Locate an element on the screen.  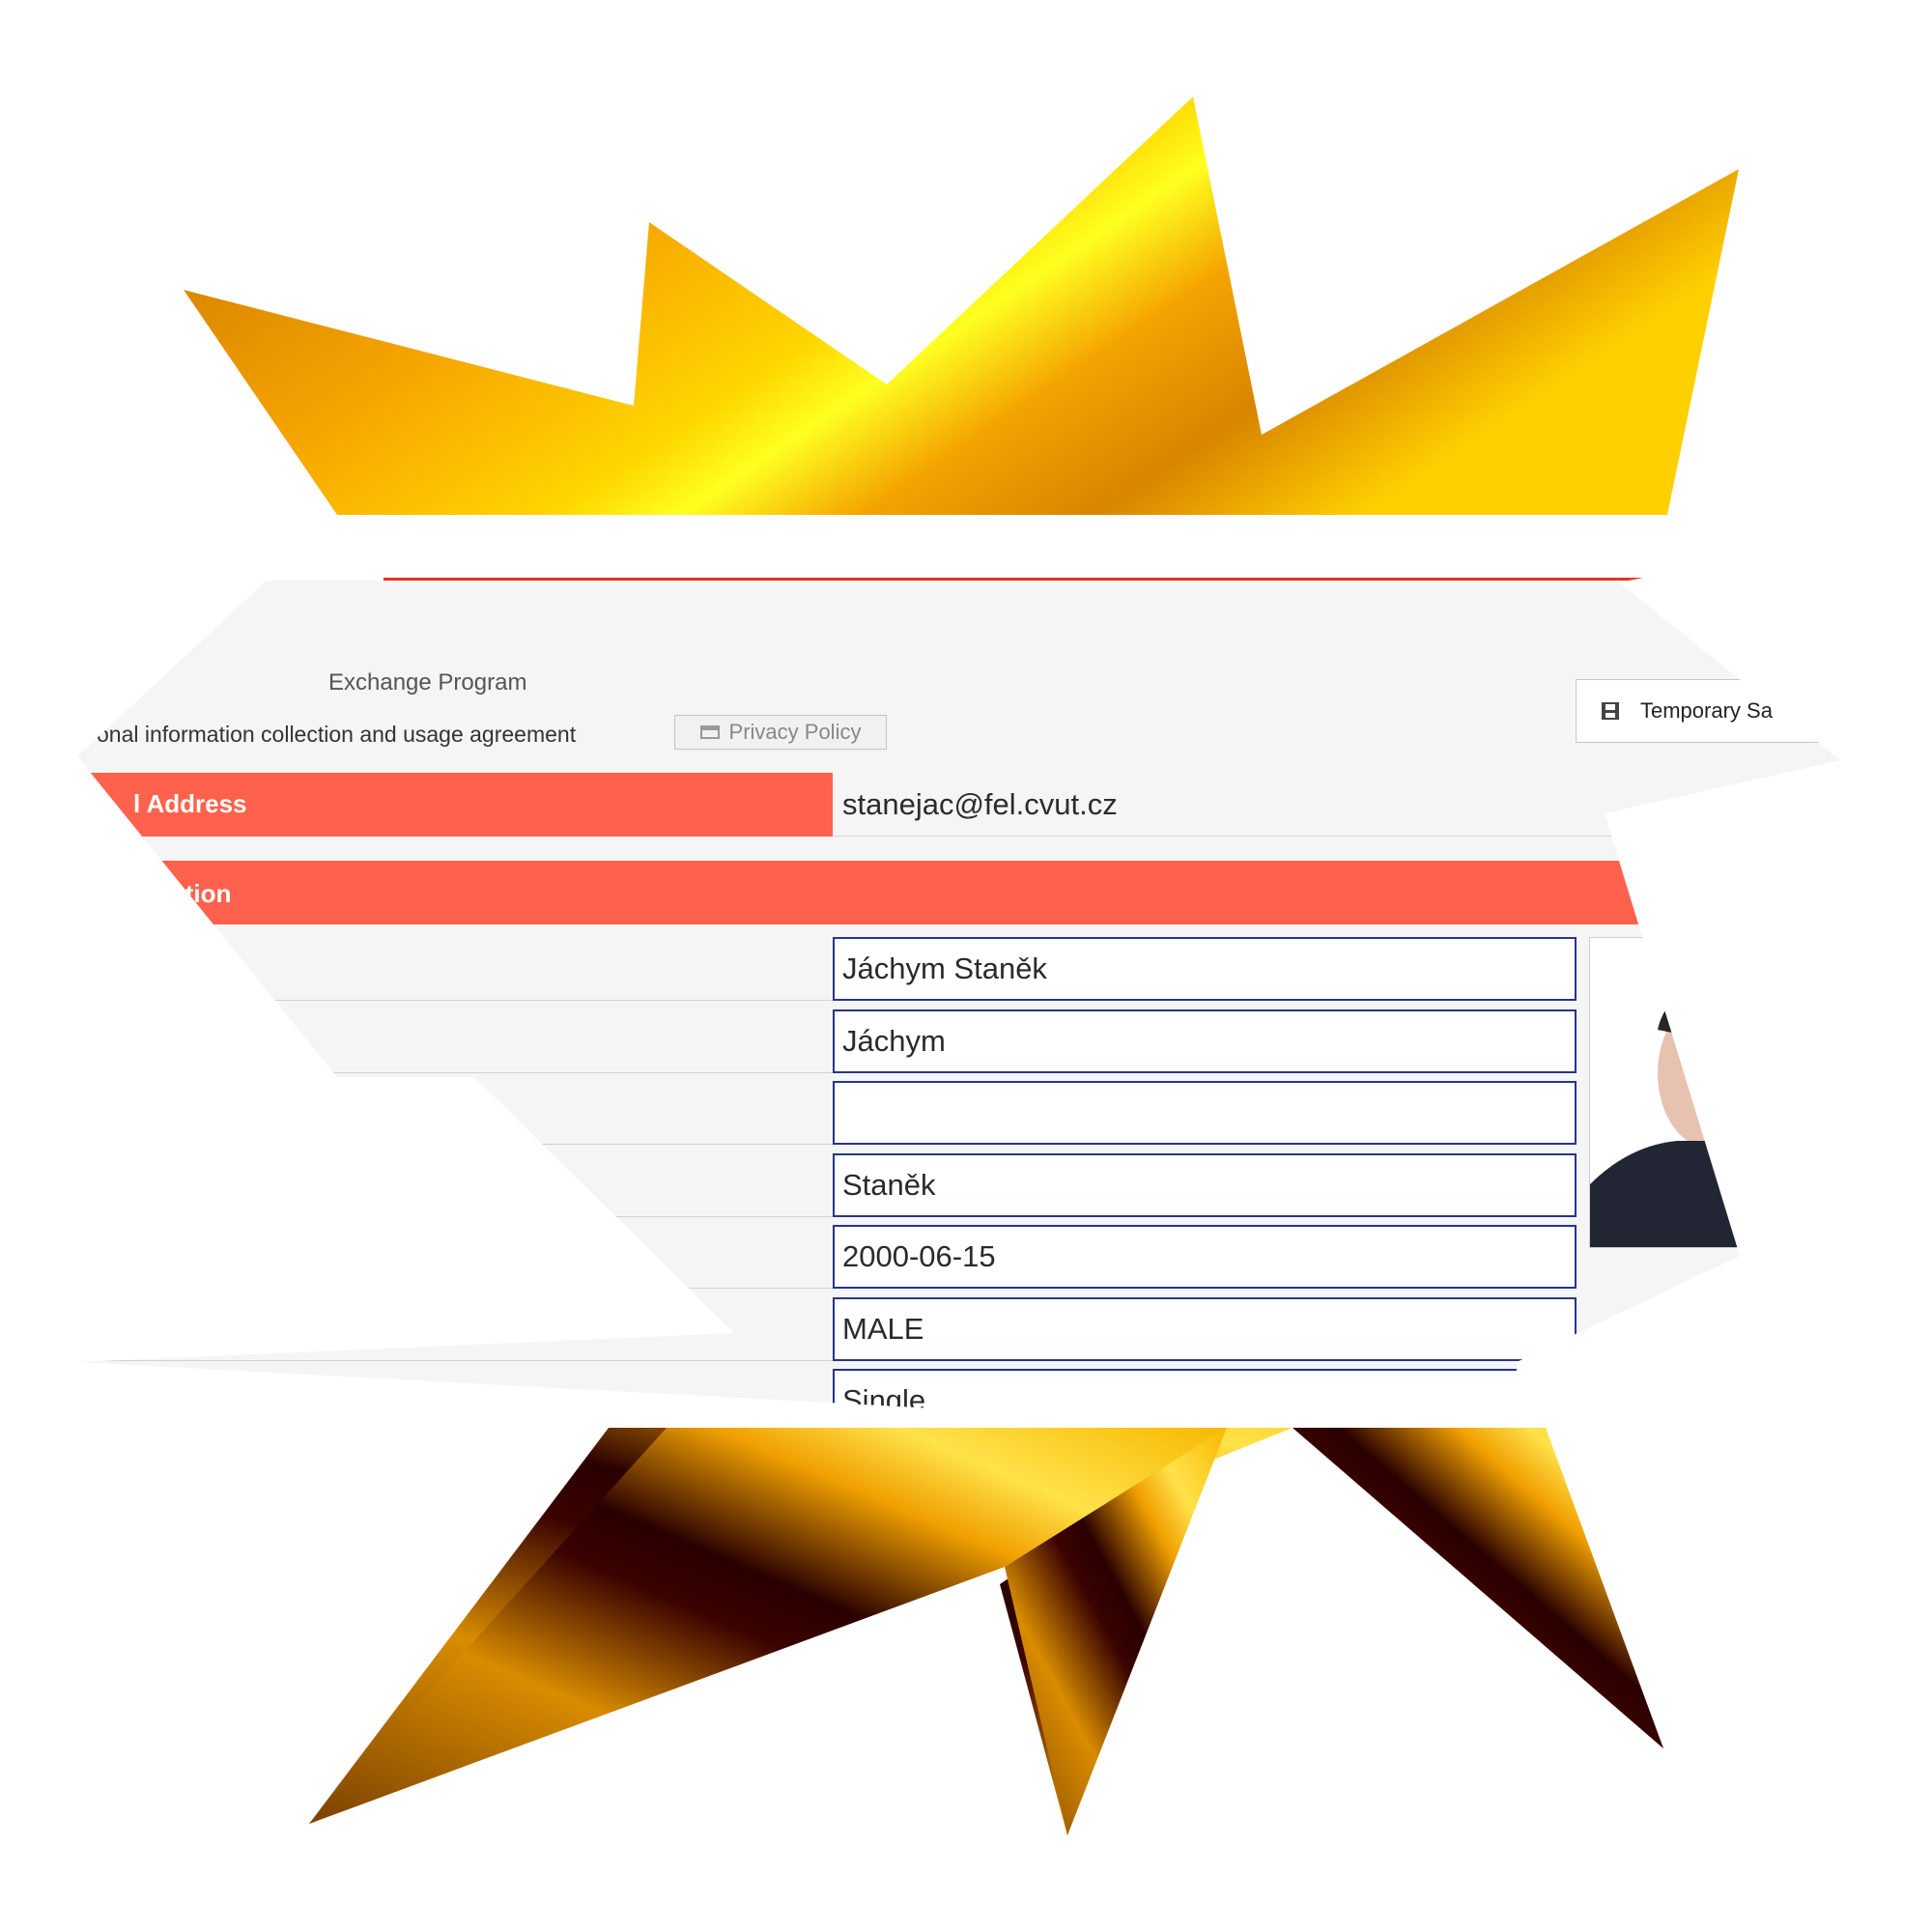
middle-name-input is located at coordinates (1205, 1113).